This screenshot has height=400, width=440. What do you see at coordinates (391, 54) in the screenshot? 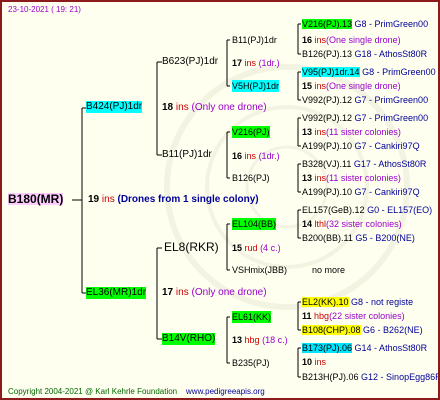
I see `gen4-tail-3: G18 - AthosSt80R` at bounding box center [391, 54].